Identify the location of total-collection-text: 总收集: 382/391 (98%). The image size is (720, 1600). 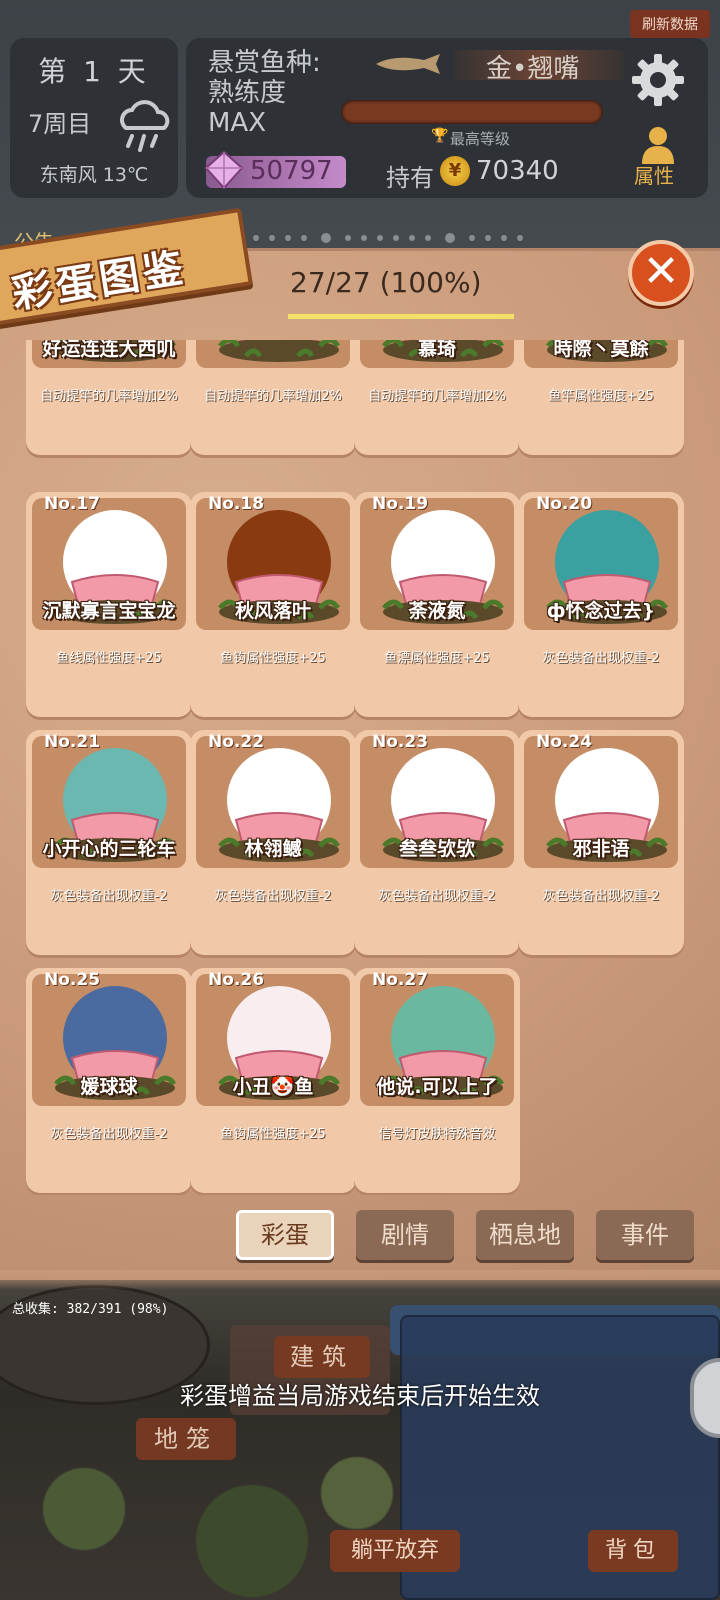
(90, 1309).